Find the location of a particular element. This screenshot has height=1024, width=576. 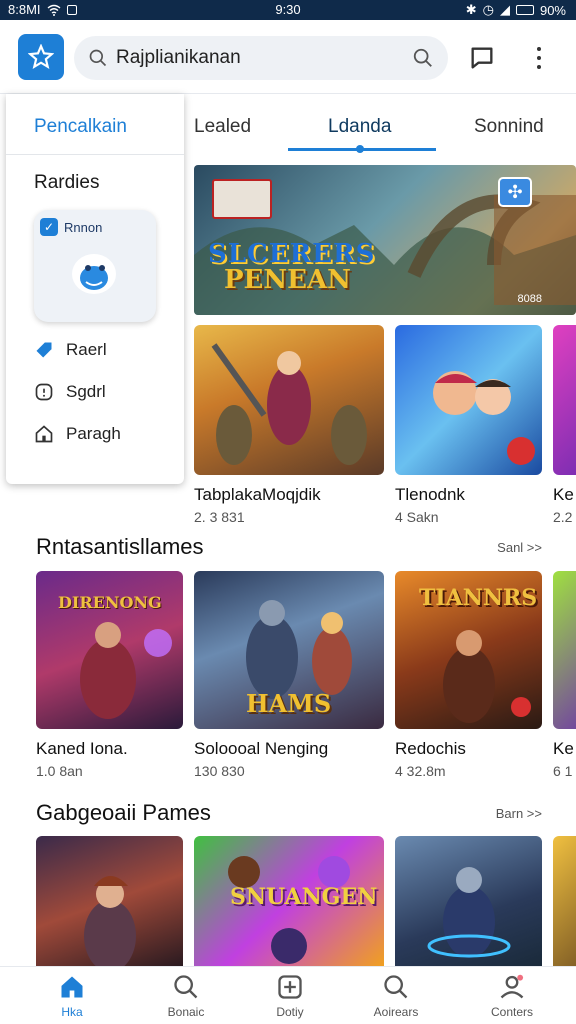

tab-ldanda: Ldanda is located at coordinates (359, 127).